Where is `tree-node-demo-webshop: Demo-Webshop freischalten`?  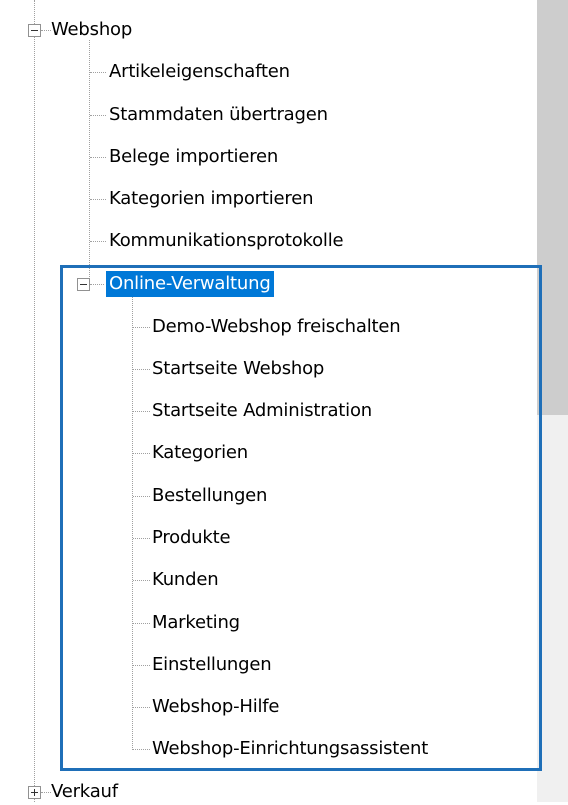 tree-node-demo-webshop: Demo-Webshop freischalten is located at coordinates (276, 327).